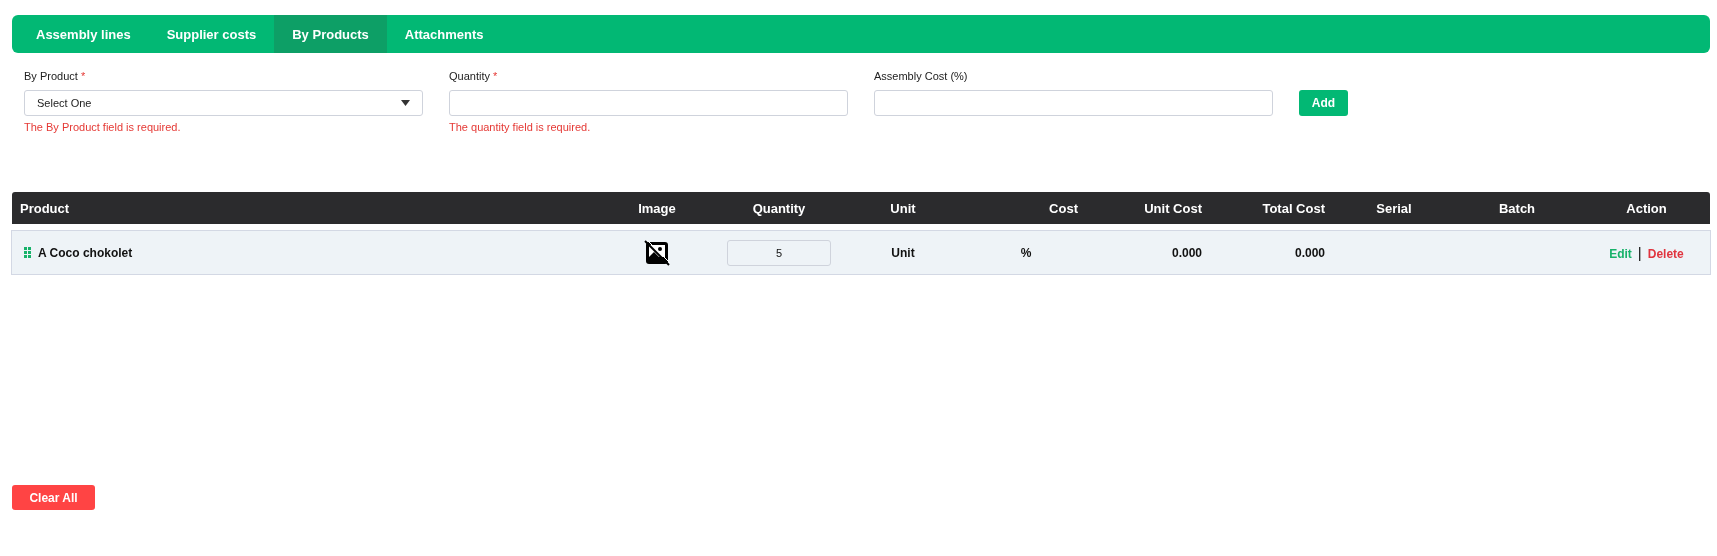 This screenshot has height=556, width=1717. What do you see at coordinates (330, 34) in the screenshot?
I see `tab: By Products` at bounding box center [330, 34].